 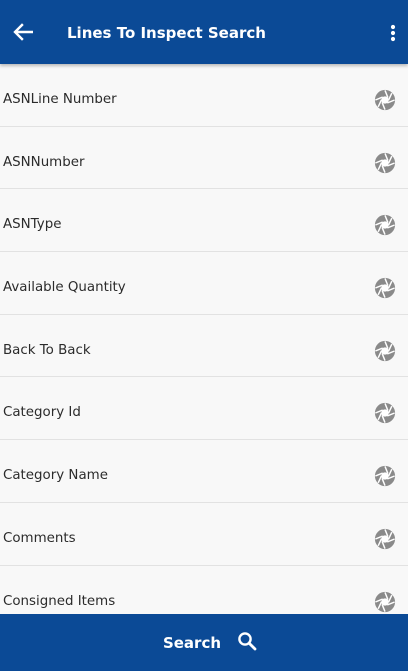 I want to click on field-label: Comments, so click(x=39, y=538).